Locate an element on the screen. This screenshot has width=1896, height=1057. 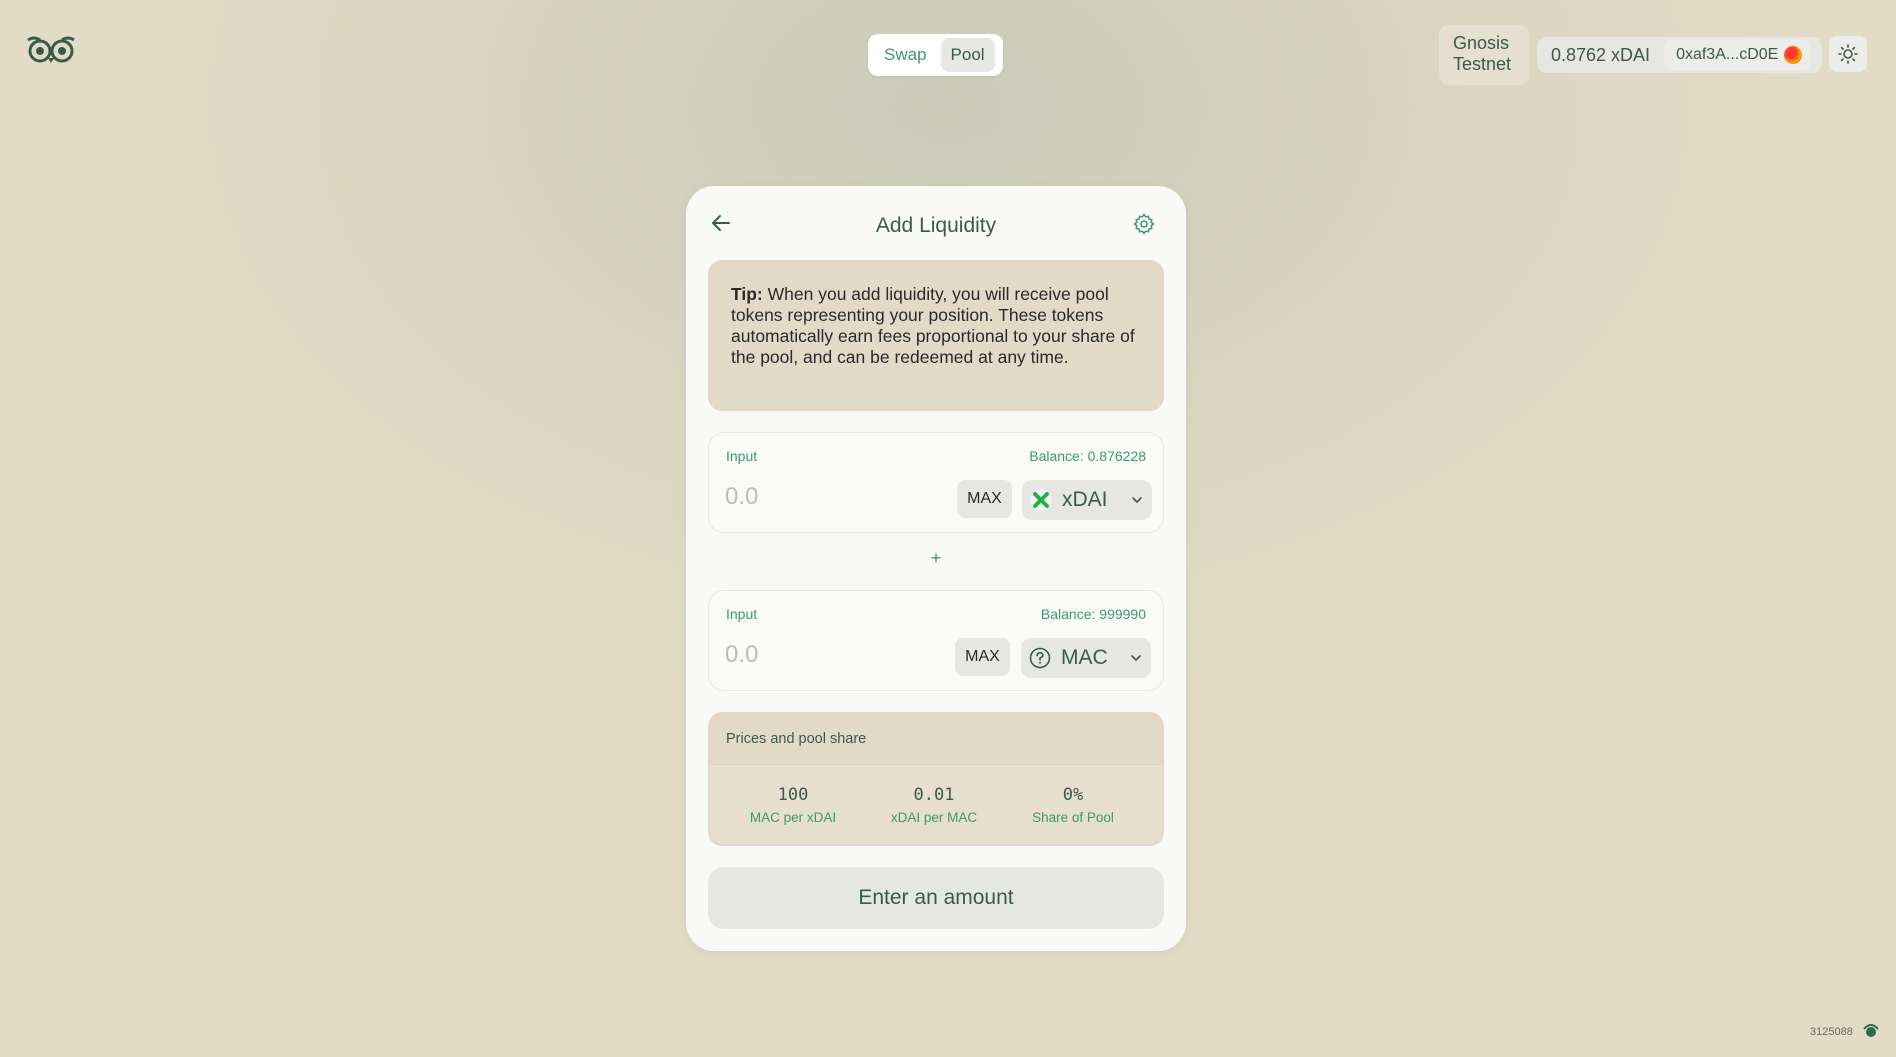
network-name-line2: Testnet is located at coordinates (1482, 64).